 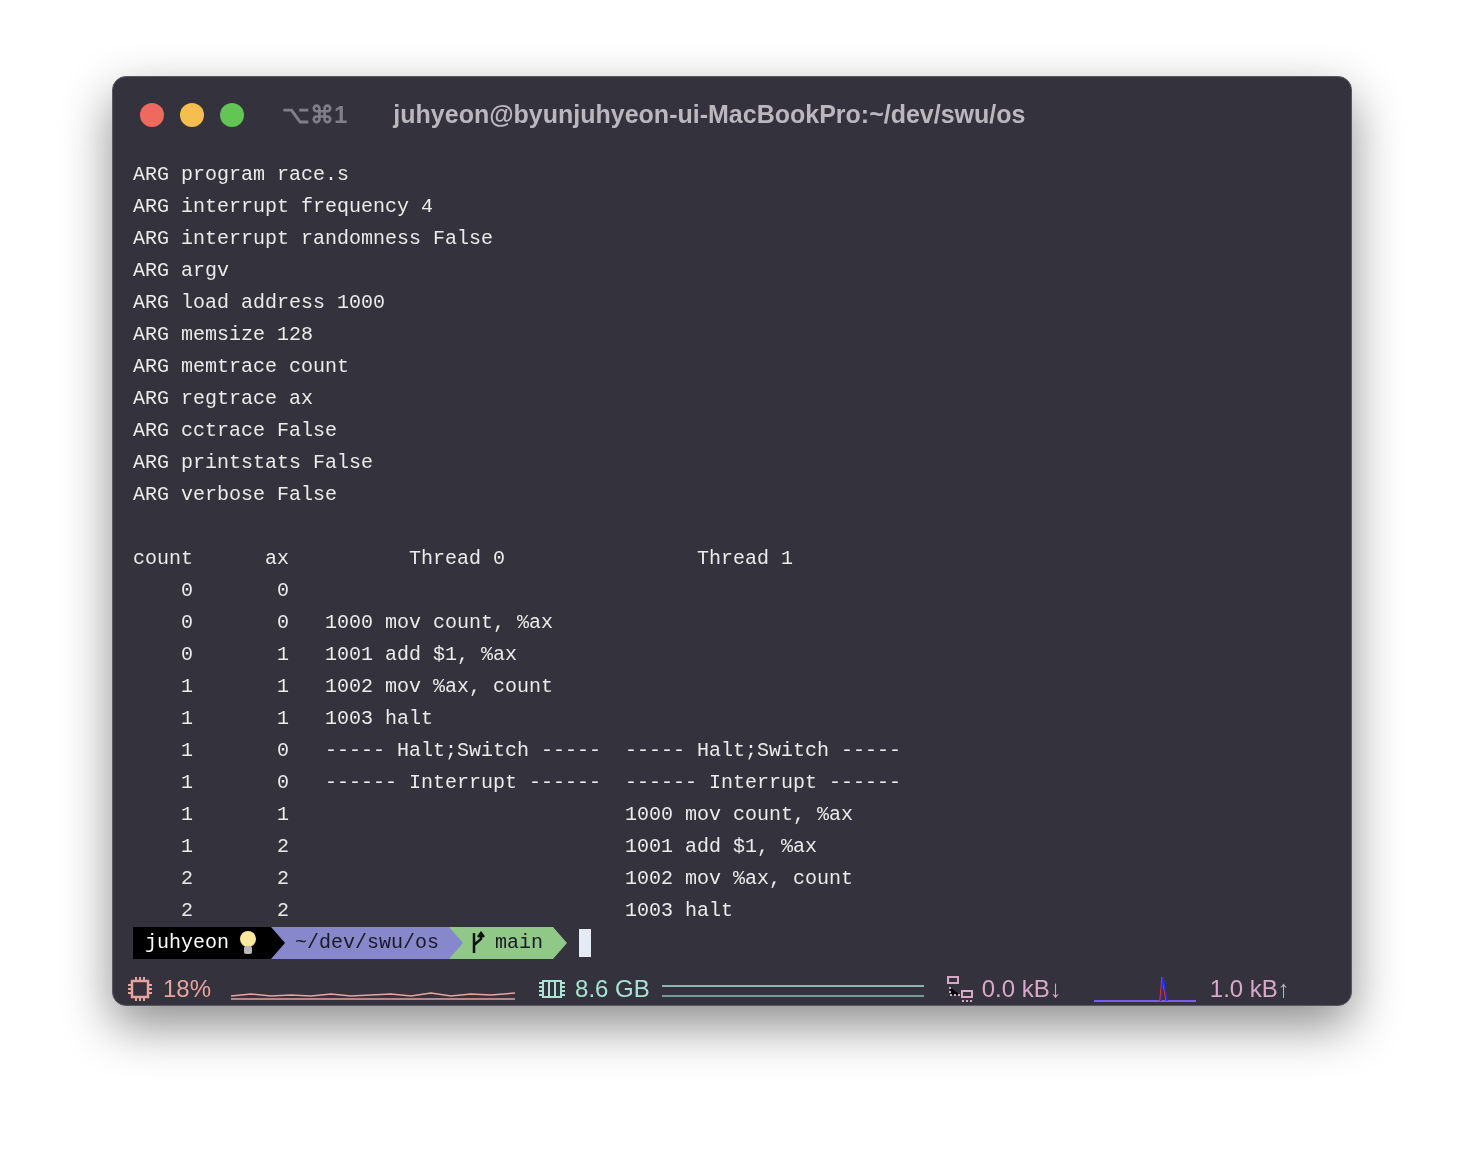 I want to click on terminal-line: ARG printstats False, so click(x=253, y=463).